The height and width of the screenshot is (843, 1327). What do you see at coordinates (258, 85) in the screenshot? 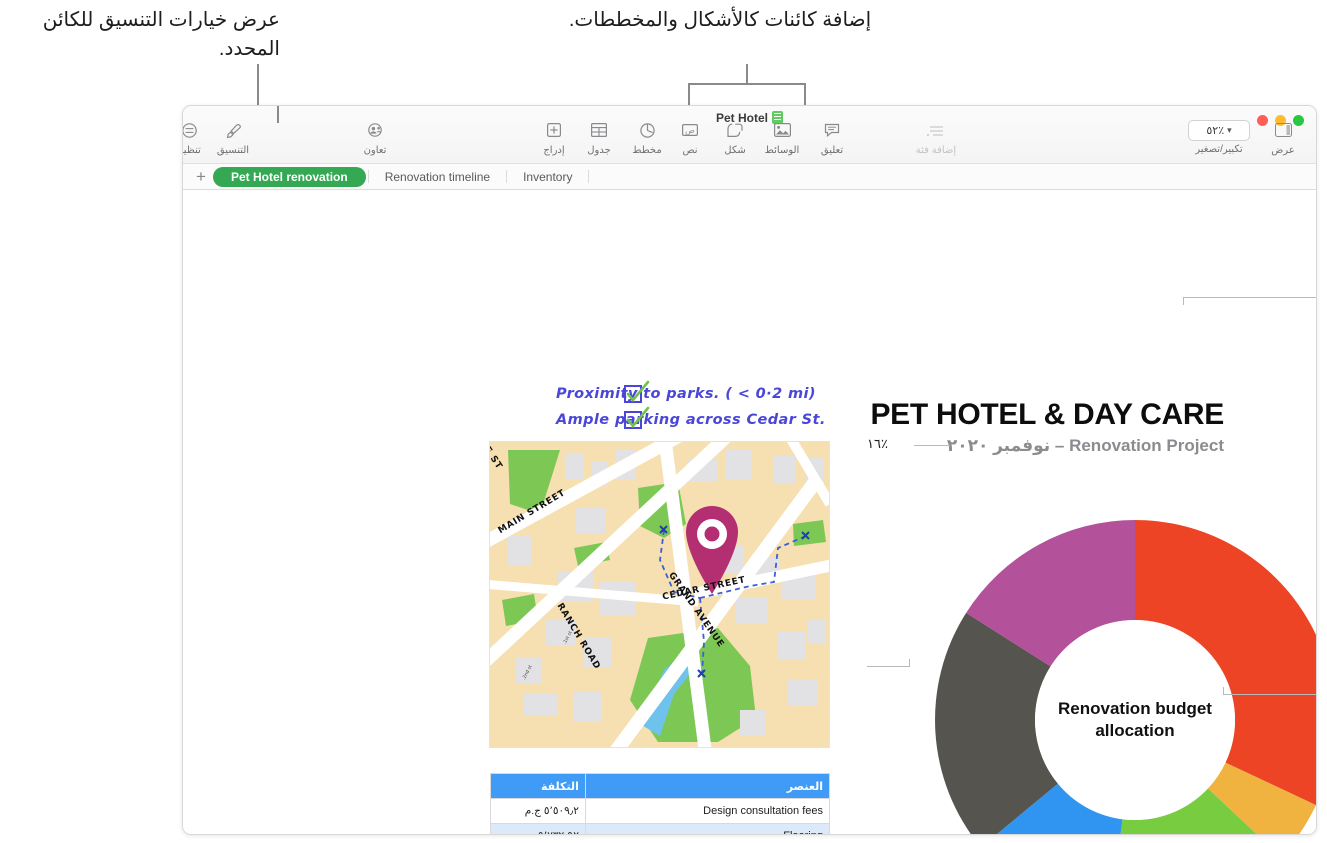
I see `callout-left-leader` at bounding box center [258, 85].